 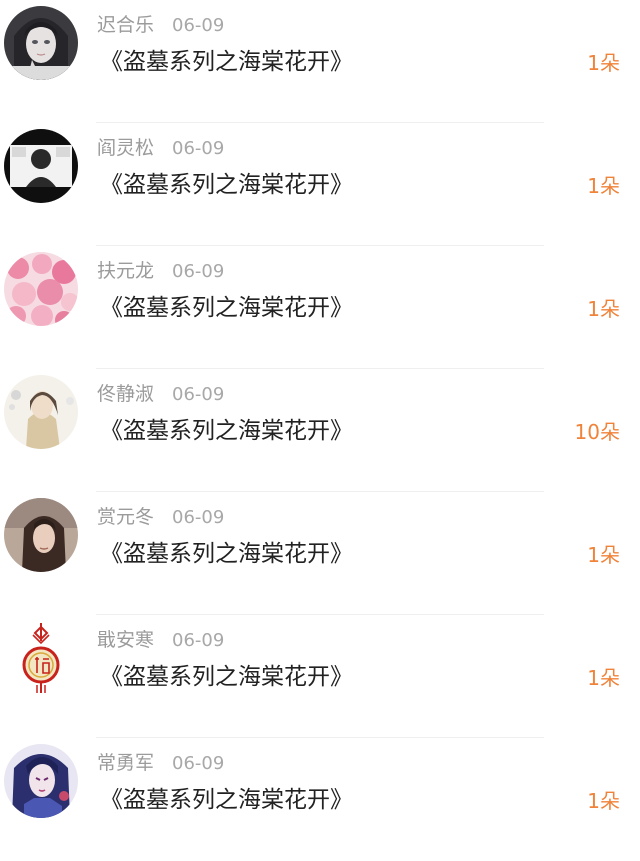 What do you see at coordinates (125, 517) in the screenshot?
I see `sender-name: 赏元冬` at bounding box center [125, 517].